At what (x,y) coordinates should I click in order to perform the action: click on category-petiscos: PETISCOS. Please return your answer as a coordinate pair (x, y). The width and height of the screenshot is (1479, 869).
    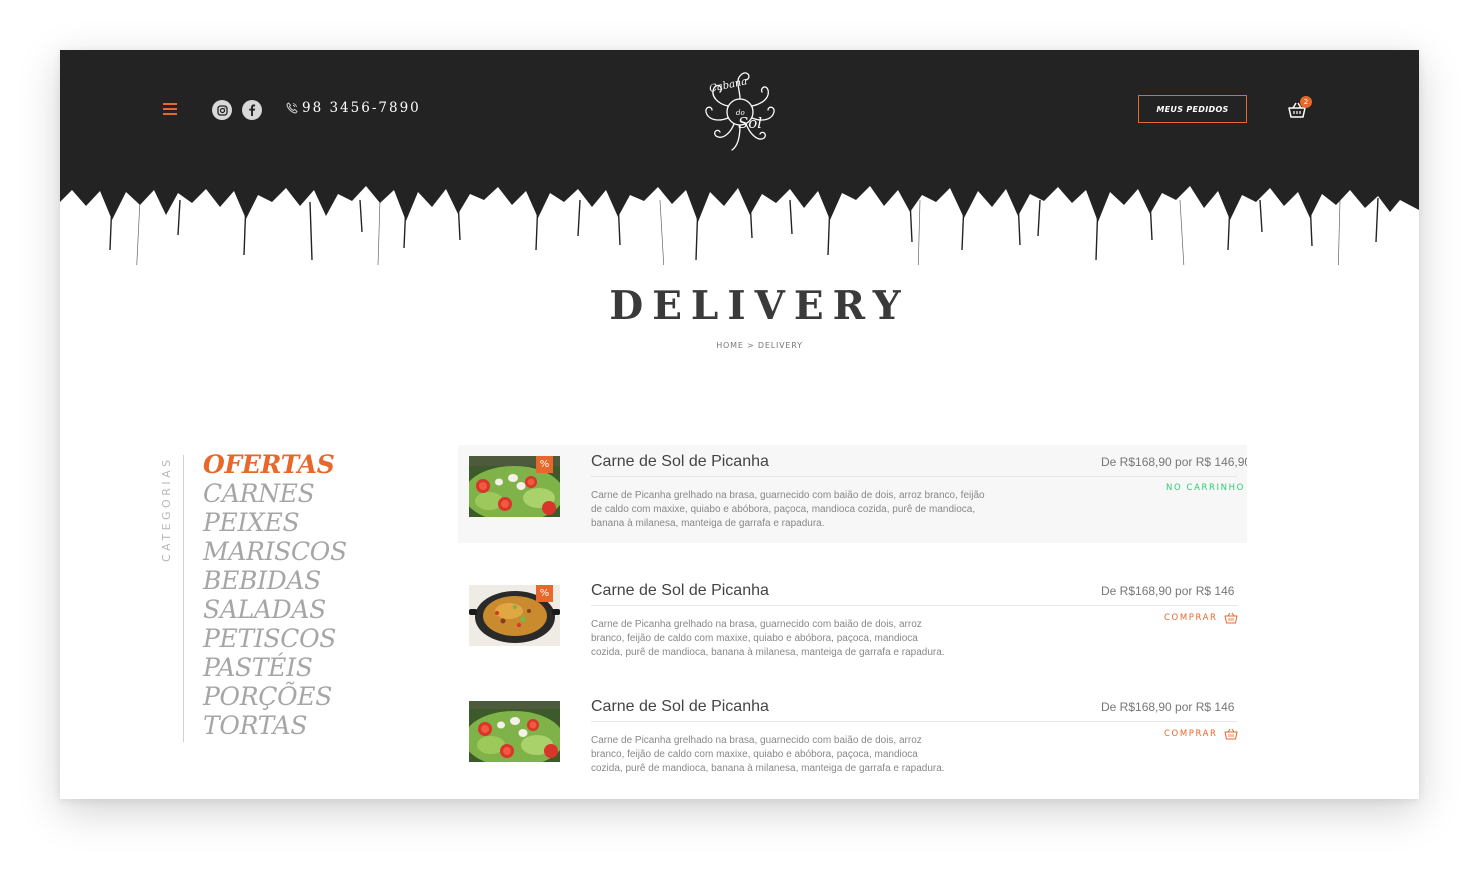
    Looking at the image, I should click on (275, 638).